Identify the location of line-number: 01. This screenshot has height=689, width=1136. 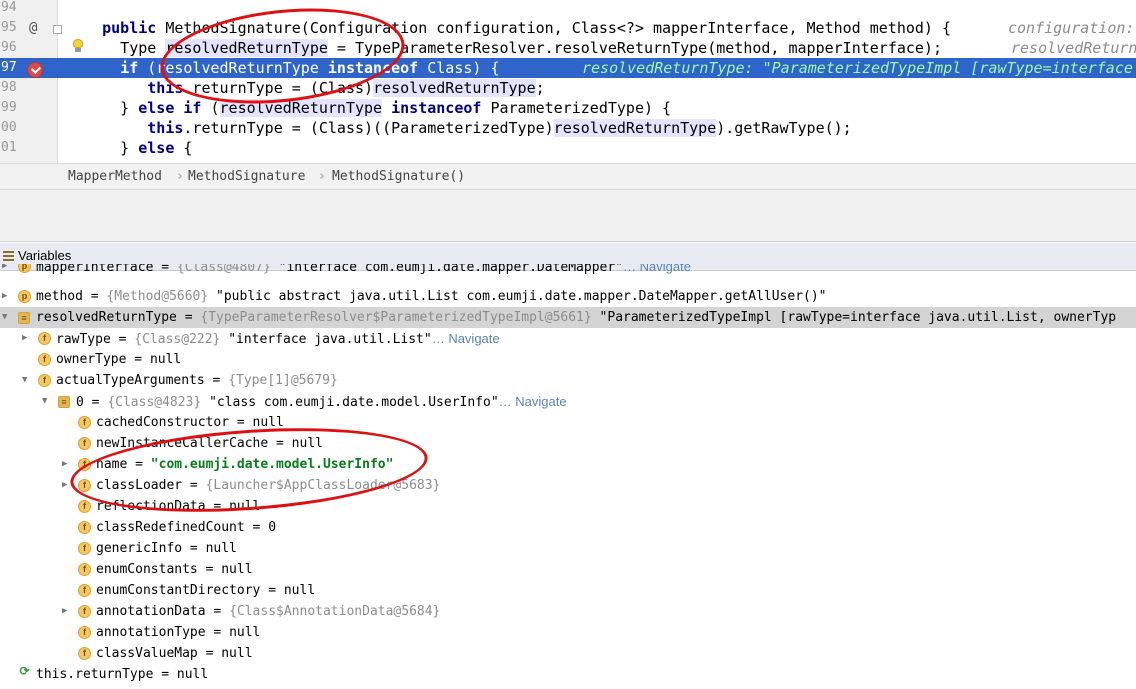
(9, 147).